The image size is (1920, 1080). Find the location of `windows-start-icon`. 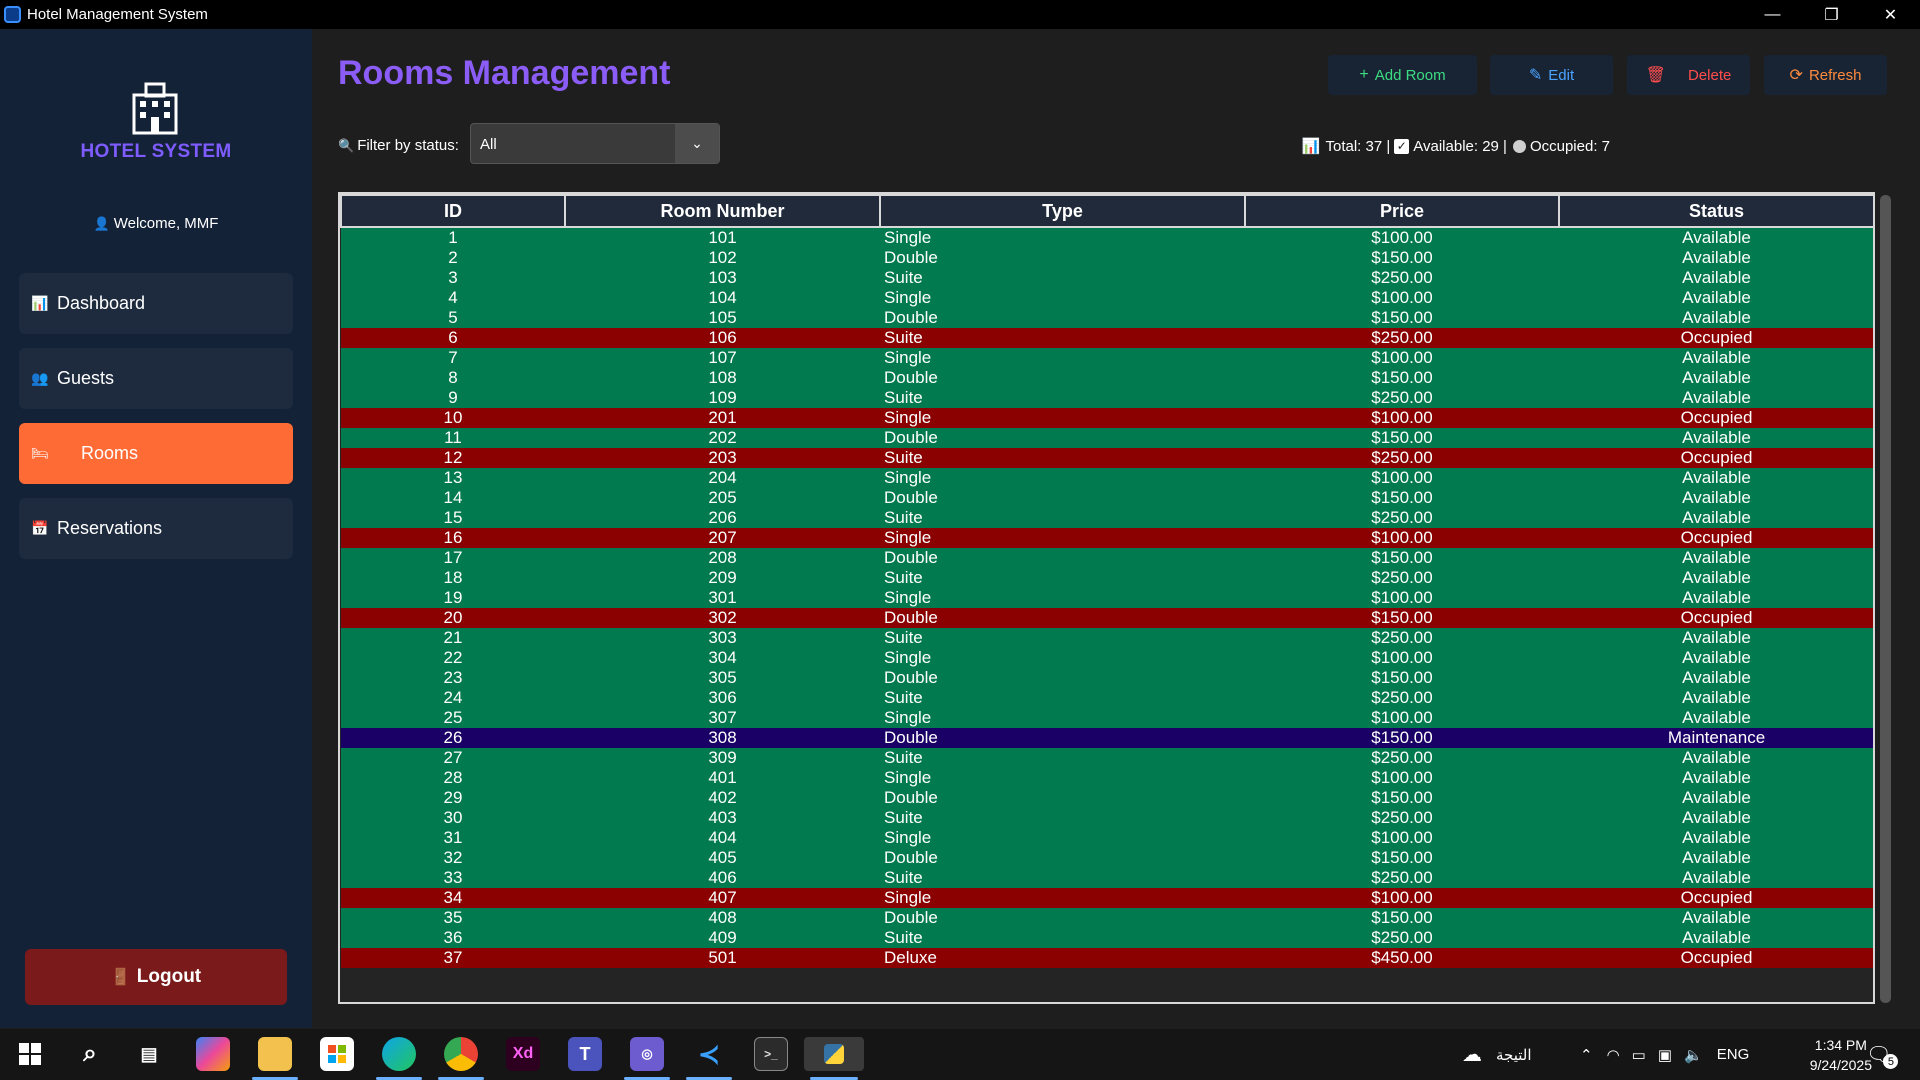

windows-start-icon is located at coordinates (30, 1054).